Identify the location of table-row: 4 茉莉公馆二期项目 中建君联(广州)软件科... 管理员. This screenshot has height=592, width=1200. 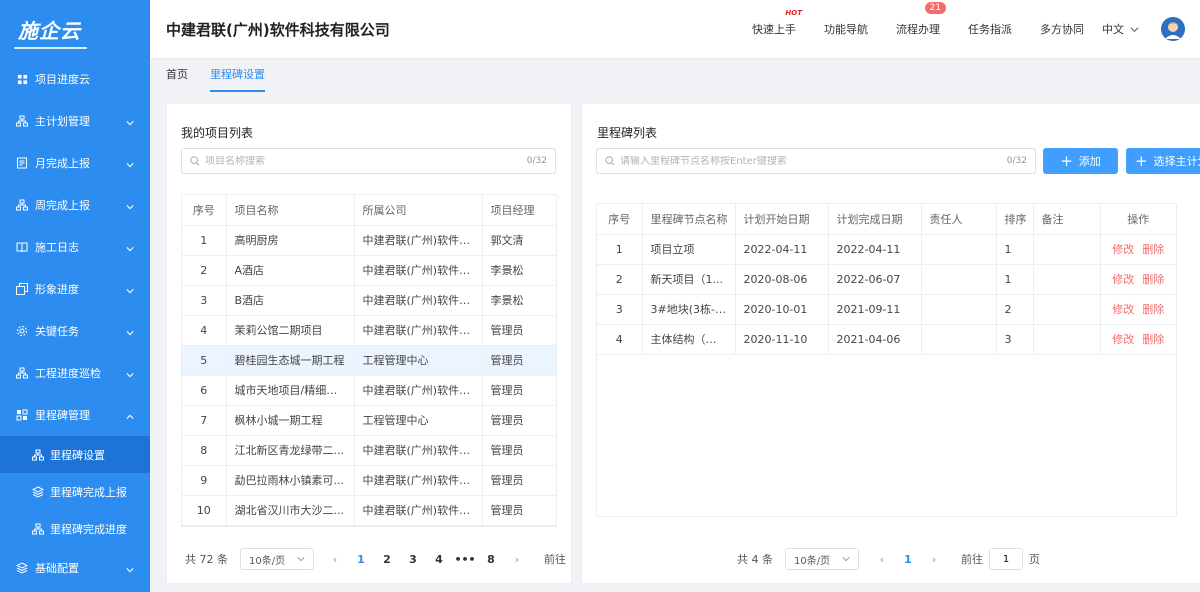
(369, 330).